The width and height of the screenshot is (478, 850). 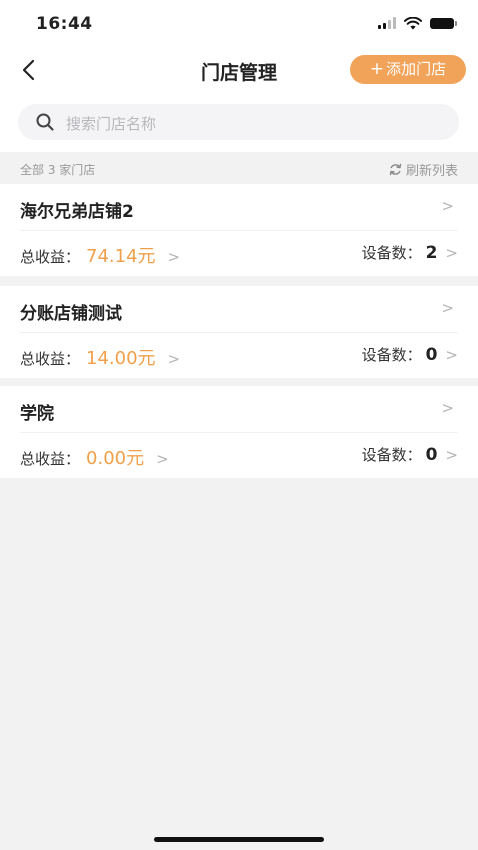 I want to click on refresh-list-button: 刷新列表, so click(x=423, y=169).